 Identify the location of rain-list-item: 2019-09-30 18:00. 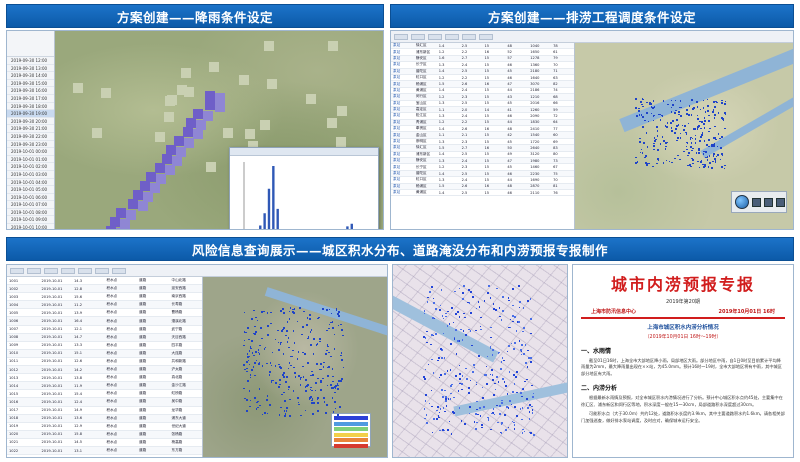
(30, 107).